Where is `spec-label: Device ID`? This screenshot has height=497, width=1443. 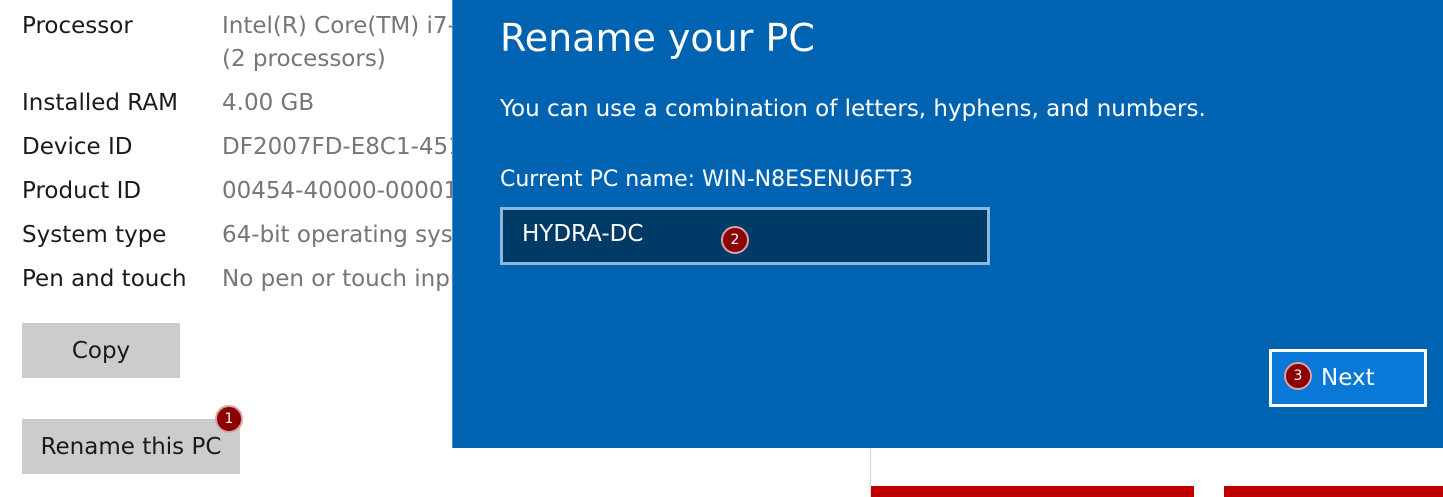 spec-label: Device ID is located at coordinates (77, 147).